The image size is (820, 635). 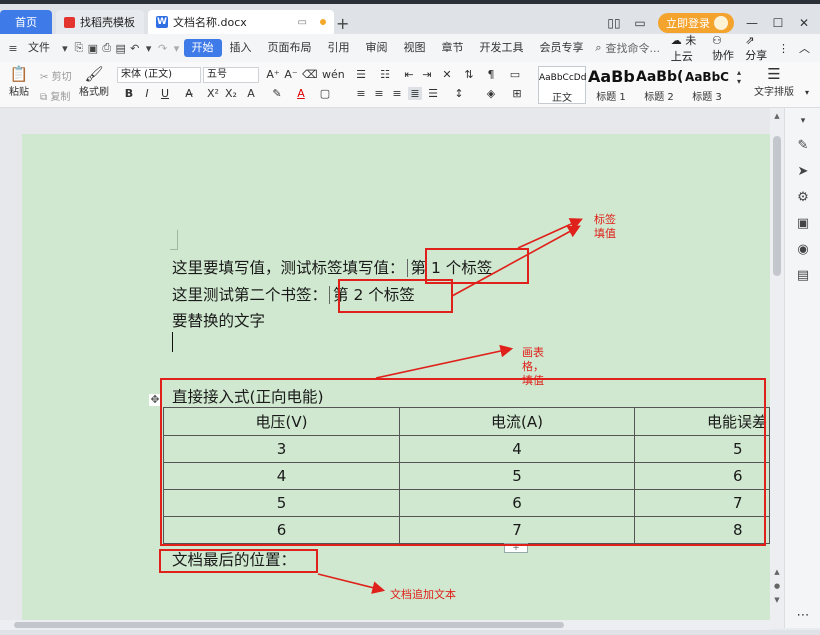 What do you see at coordinates (339, 48) in the screenshot?
I see `menu-item-reference: 引用` at bounding box center [339, 48].